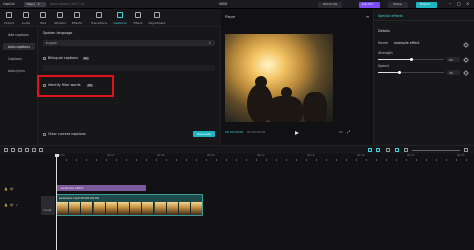 Image resolution: width=474 pixels, height=250 pixels. Describe the element at coordinates (378, 150) in the screenshot. I see `link-icon` at that location.